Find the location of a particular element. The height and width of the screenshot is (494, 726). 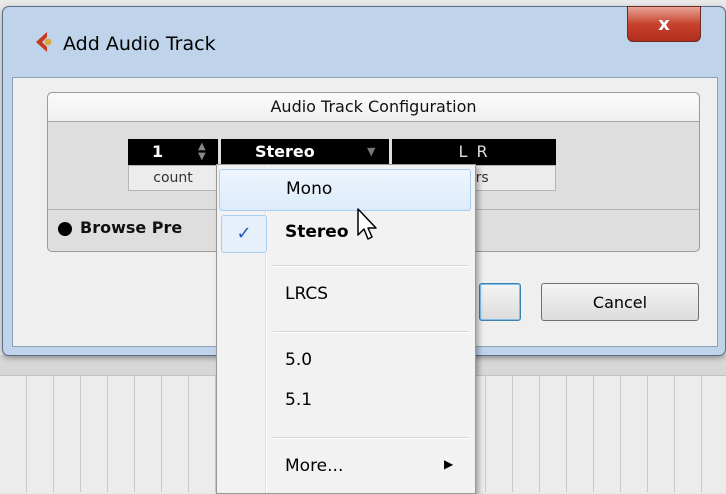

cancel-button: Cancel is located at coordinates (620, 302).